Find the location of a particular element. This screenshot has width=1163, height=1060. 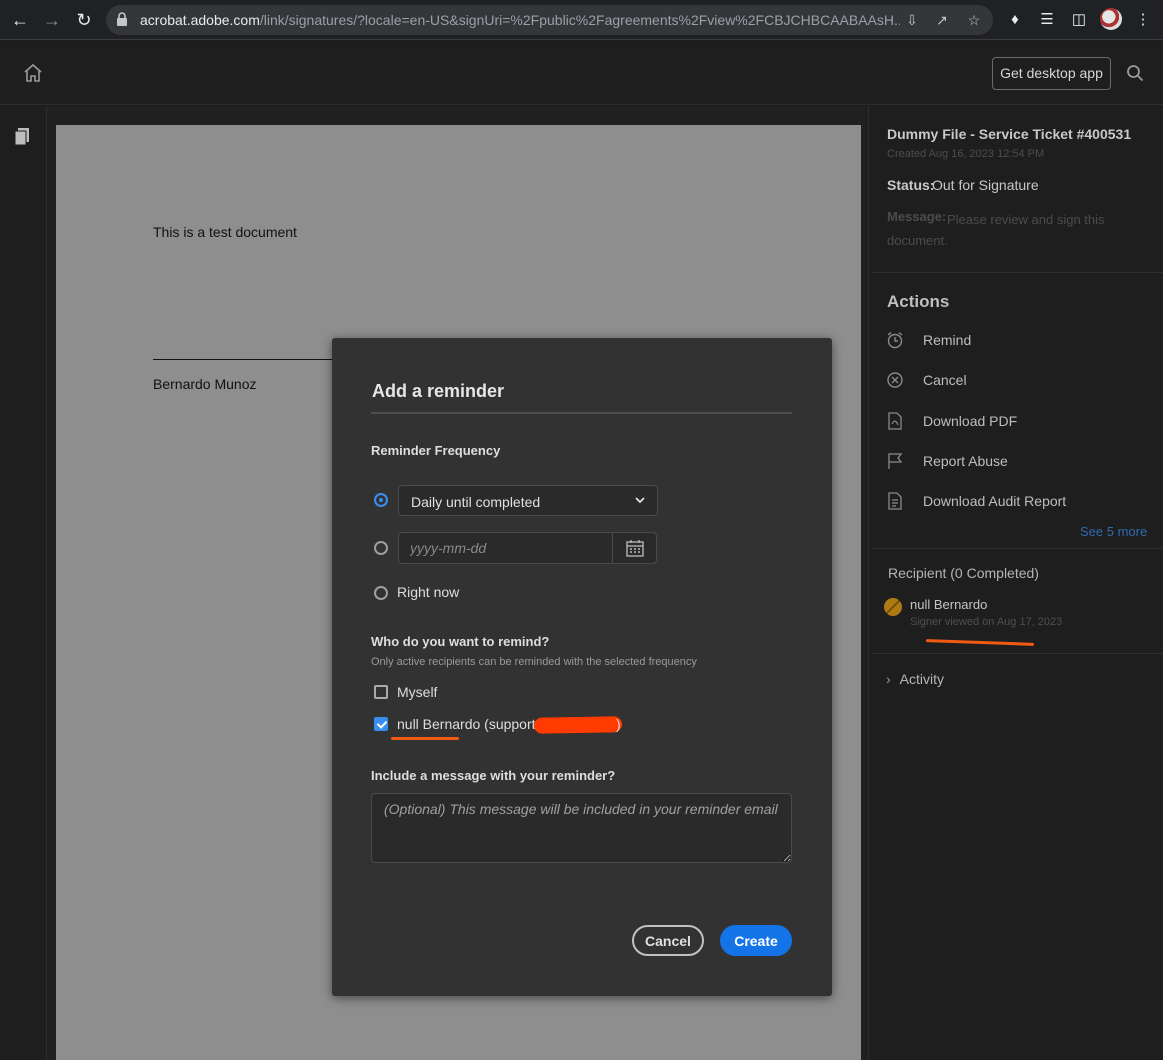

recipient-title: Recipient (0 Completed) is located at coordinates (963, 573).